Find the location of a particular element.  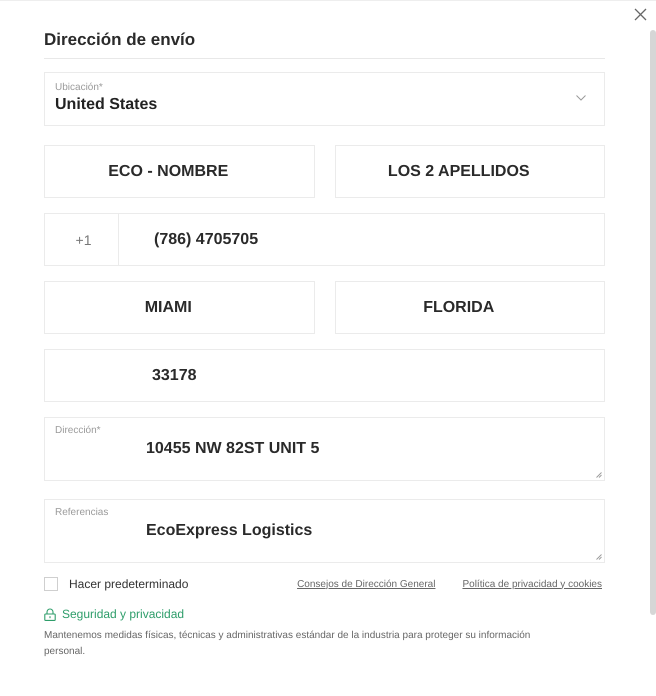

checkbox-label: Hacer predeterminado is located at coordinates (128, 584).